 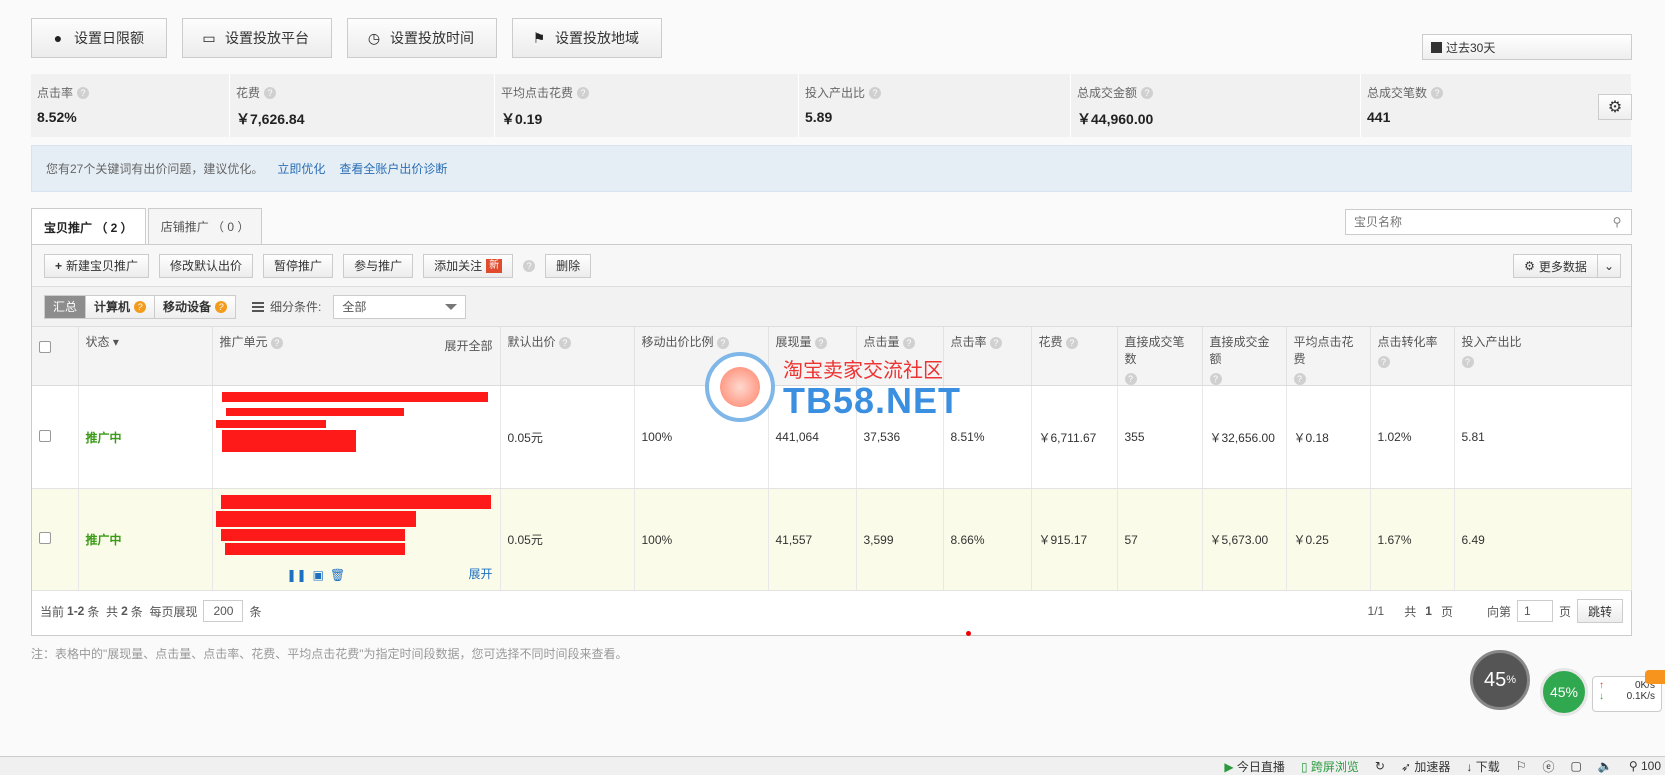 I want to click on plus-icon: +, so click(x=59, y=265).